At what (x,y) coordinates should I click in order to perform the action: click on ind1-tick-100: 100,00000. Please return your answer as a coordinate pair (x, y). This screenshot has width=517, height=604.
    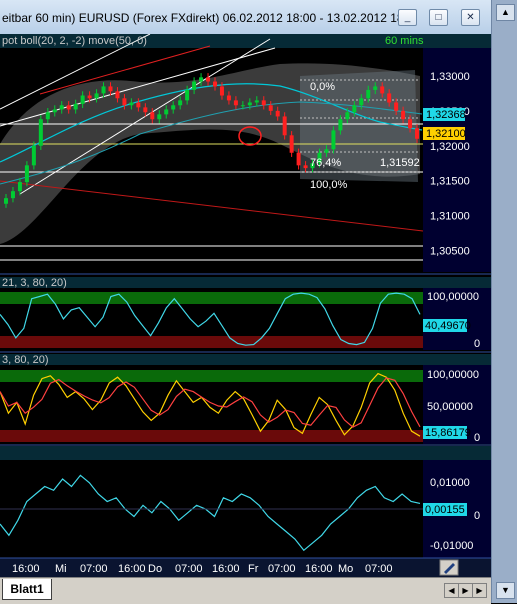
    Looking at the image, I should click on (453, 297).